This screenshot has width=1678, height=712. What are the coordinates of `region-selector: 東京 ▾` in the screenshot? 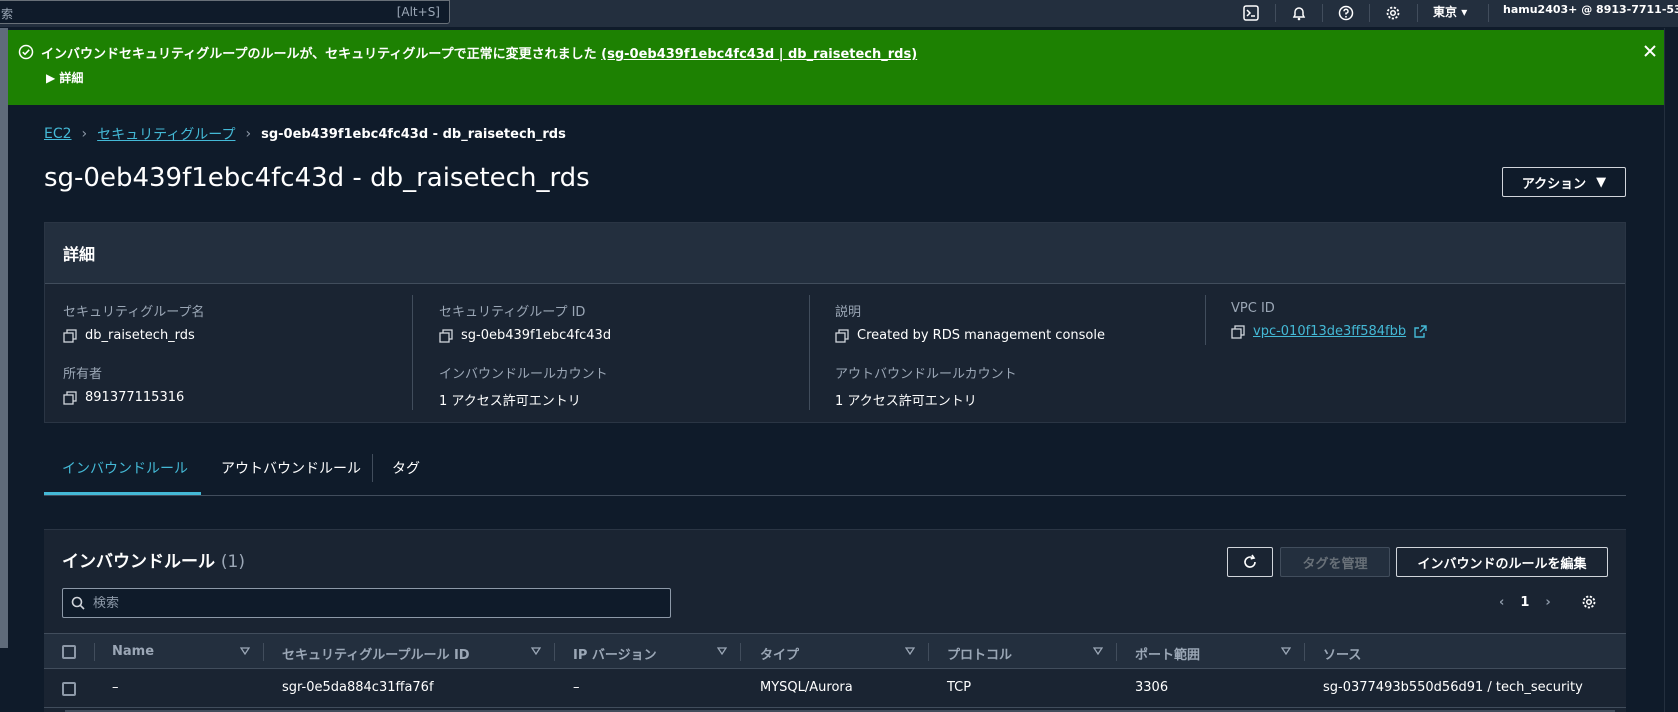 It's located at (1450, 11).